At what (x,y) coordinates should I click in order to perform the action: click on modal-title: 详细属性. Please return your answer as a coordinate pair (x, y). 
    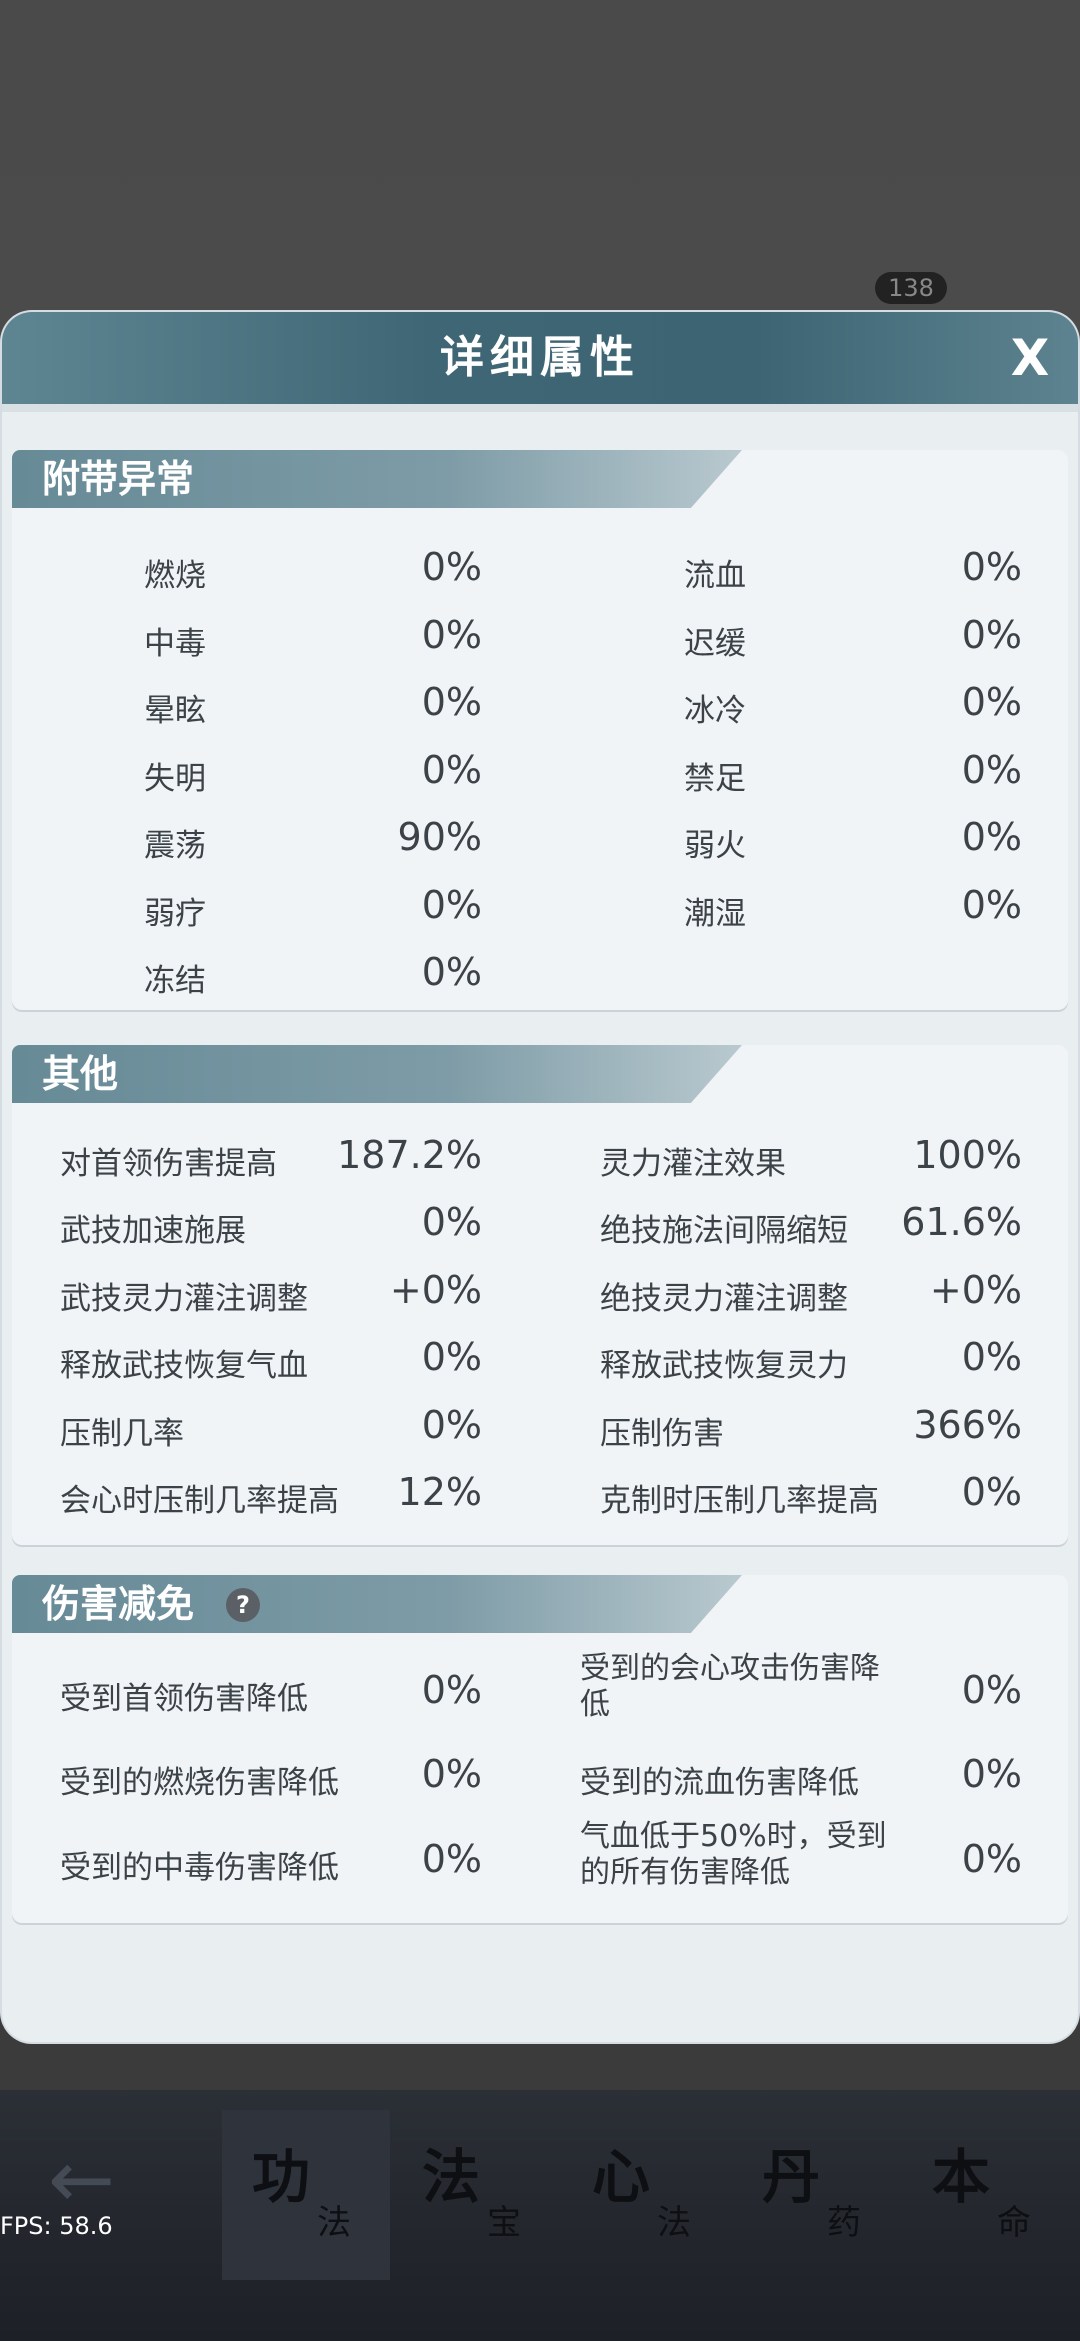
    Looking at the image, I should click on (540, 357).